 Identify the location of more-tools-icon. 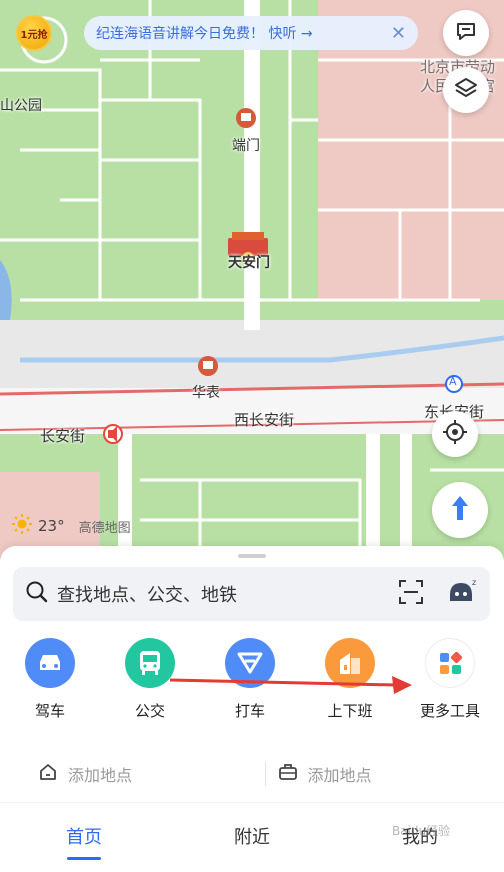
(450, 663).